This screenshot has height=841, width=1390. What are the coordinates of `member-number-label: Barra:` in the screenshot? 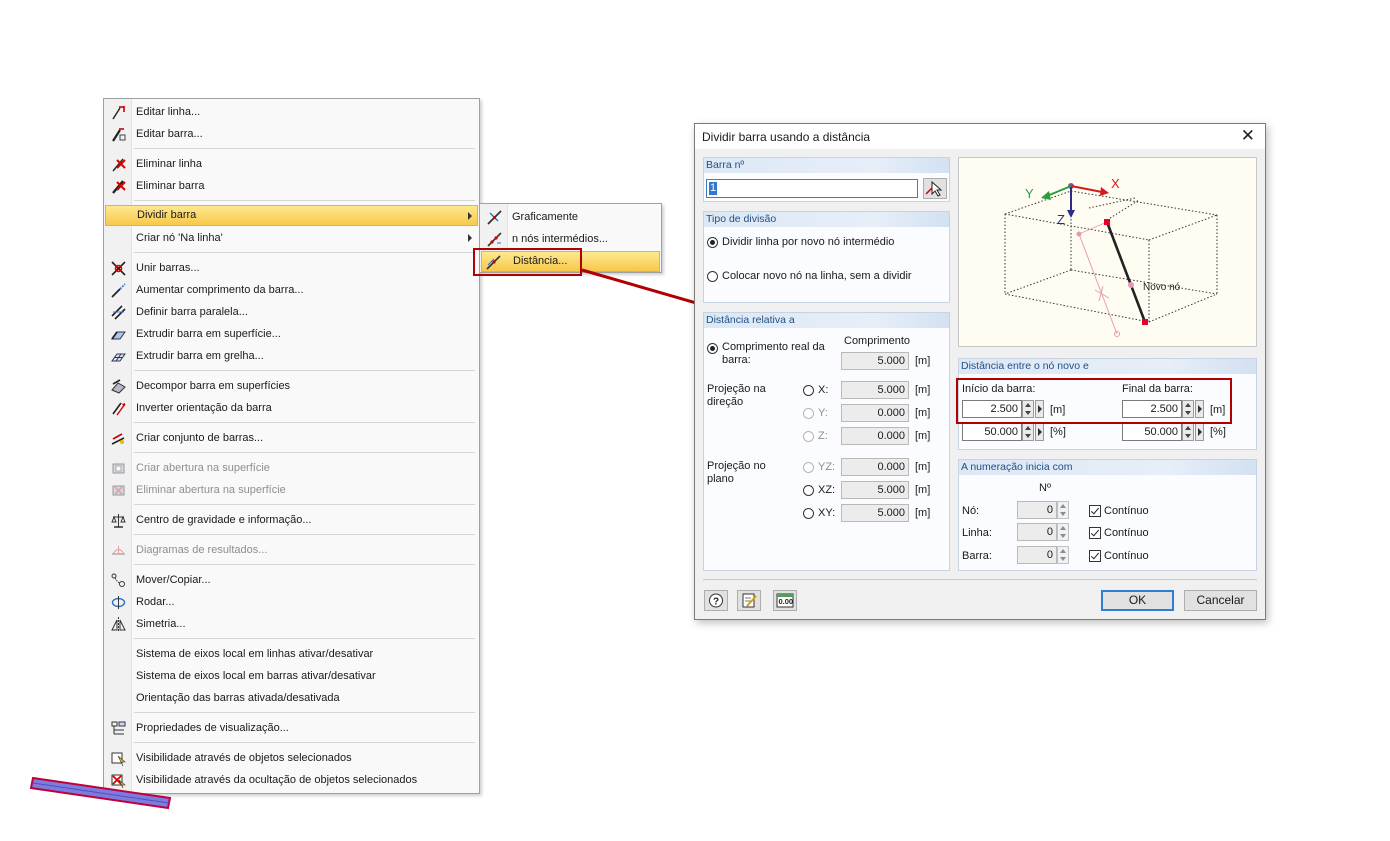 It's located at (977, 556).